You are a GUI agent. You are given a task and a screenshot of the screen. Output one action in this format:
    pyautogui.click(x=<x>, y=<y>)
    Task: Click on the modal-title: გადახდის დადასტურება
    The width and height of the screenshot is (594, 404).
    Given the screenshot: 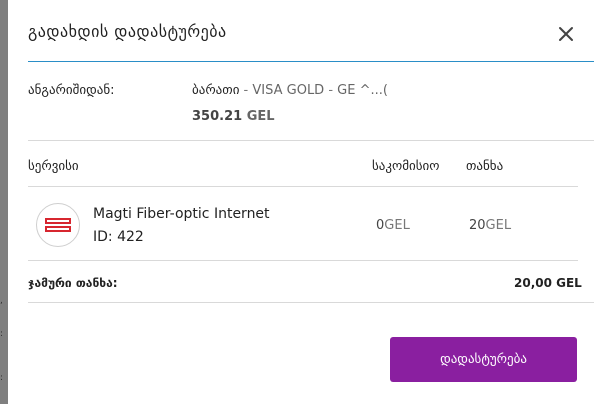 What is the action you would take?
    pyautogui.click(x=127, y=31)
    